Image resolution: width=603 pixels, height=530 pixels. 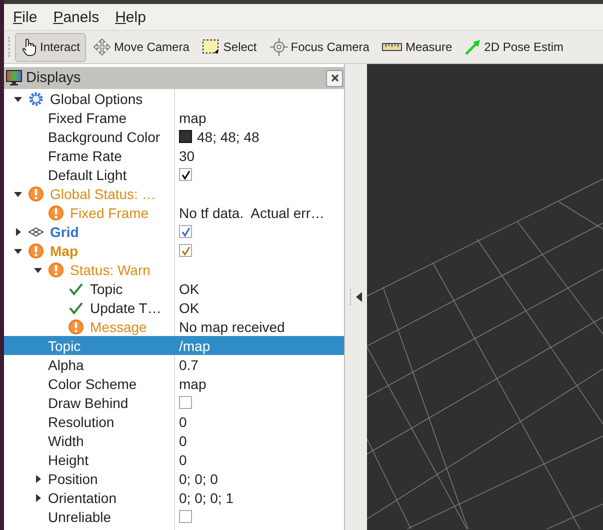 What do you see at coordinates (211, 47) in the screenshot?
I see `selection-icon` at bounding box center [211, 47].